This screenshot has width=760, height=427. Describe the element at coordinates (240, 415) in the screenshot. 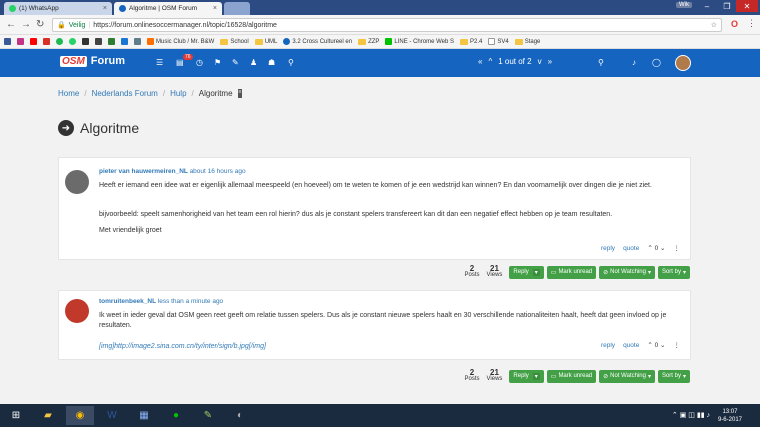

I see `app-icon: ◐` at that location.